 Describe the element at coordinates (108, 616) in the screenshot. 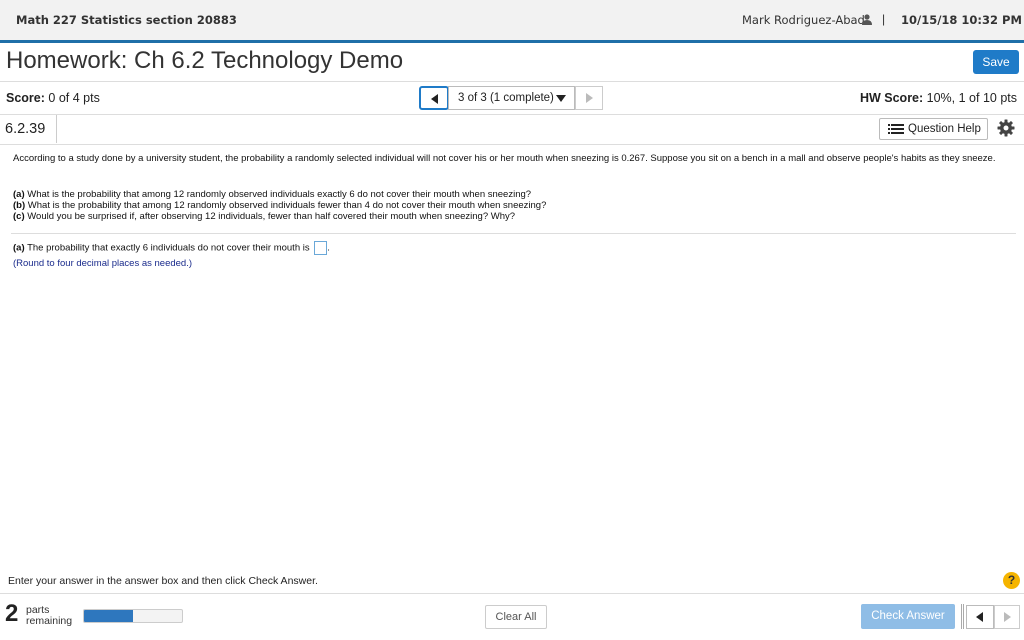

I see `progress-fill` at that location.